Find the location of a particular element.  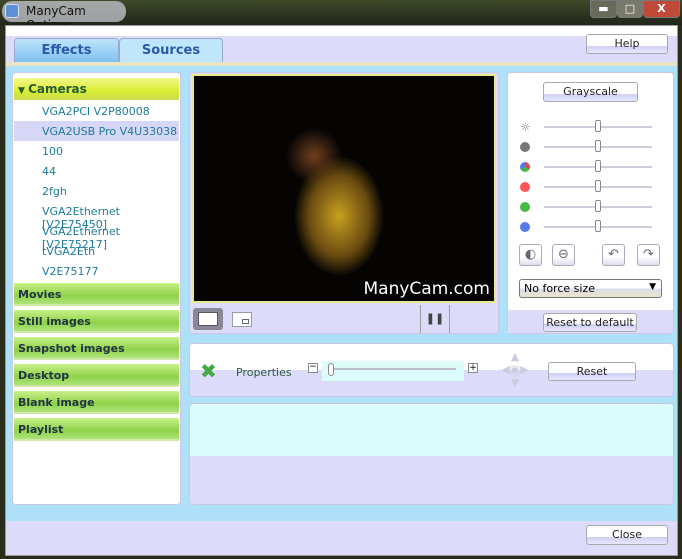

window-title: ManyCam Options is located at coordinates (64, 16).